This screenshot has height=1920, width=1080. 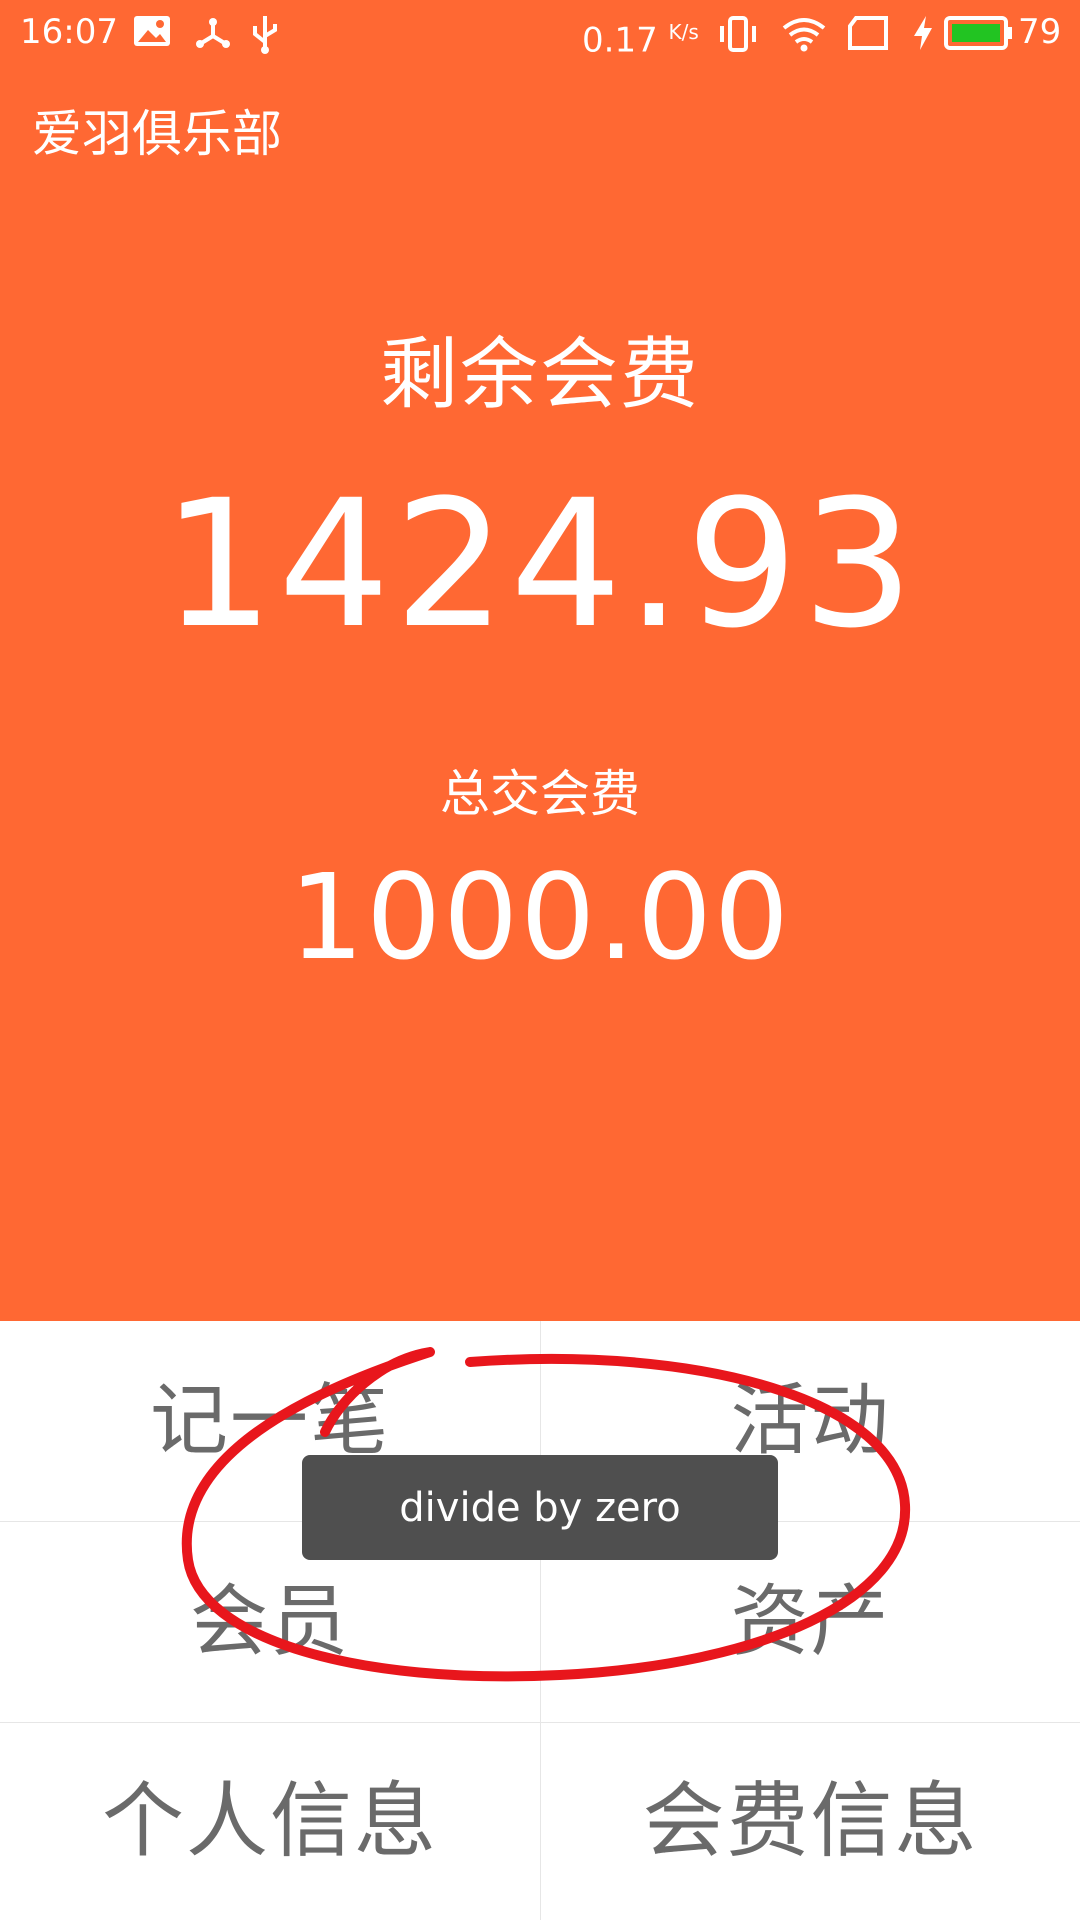 What do you see at coordinates (269, 1421) in the screenshot?
I see `record-label: 记一笔` at bounding box center [269, 1421].